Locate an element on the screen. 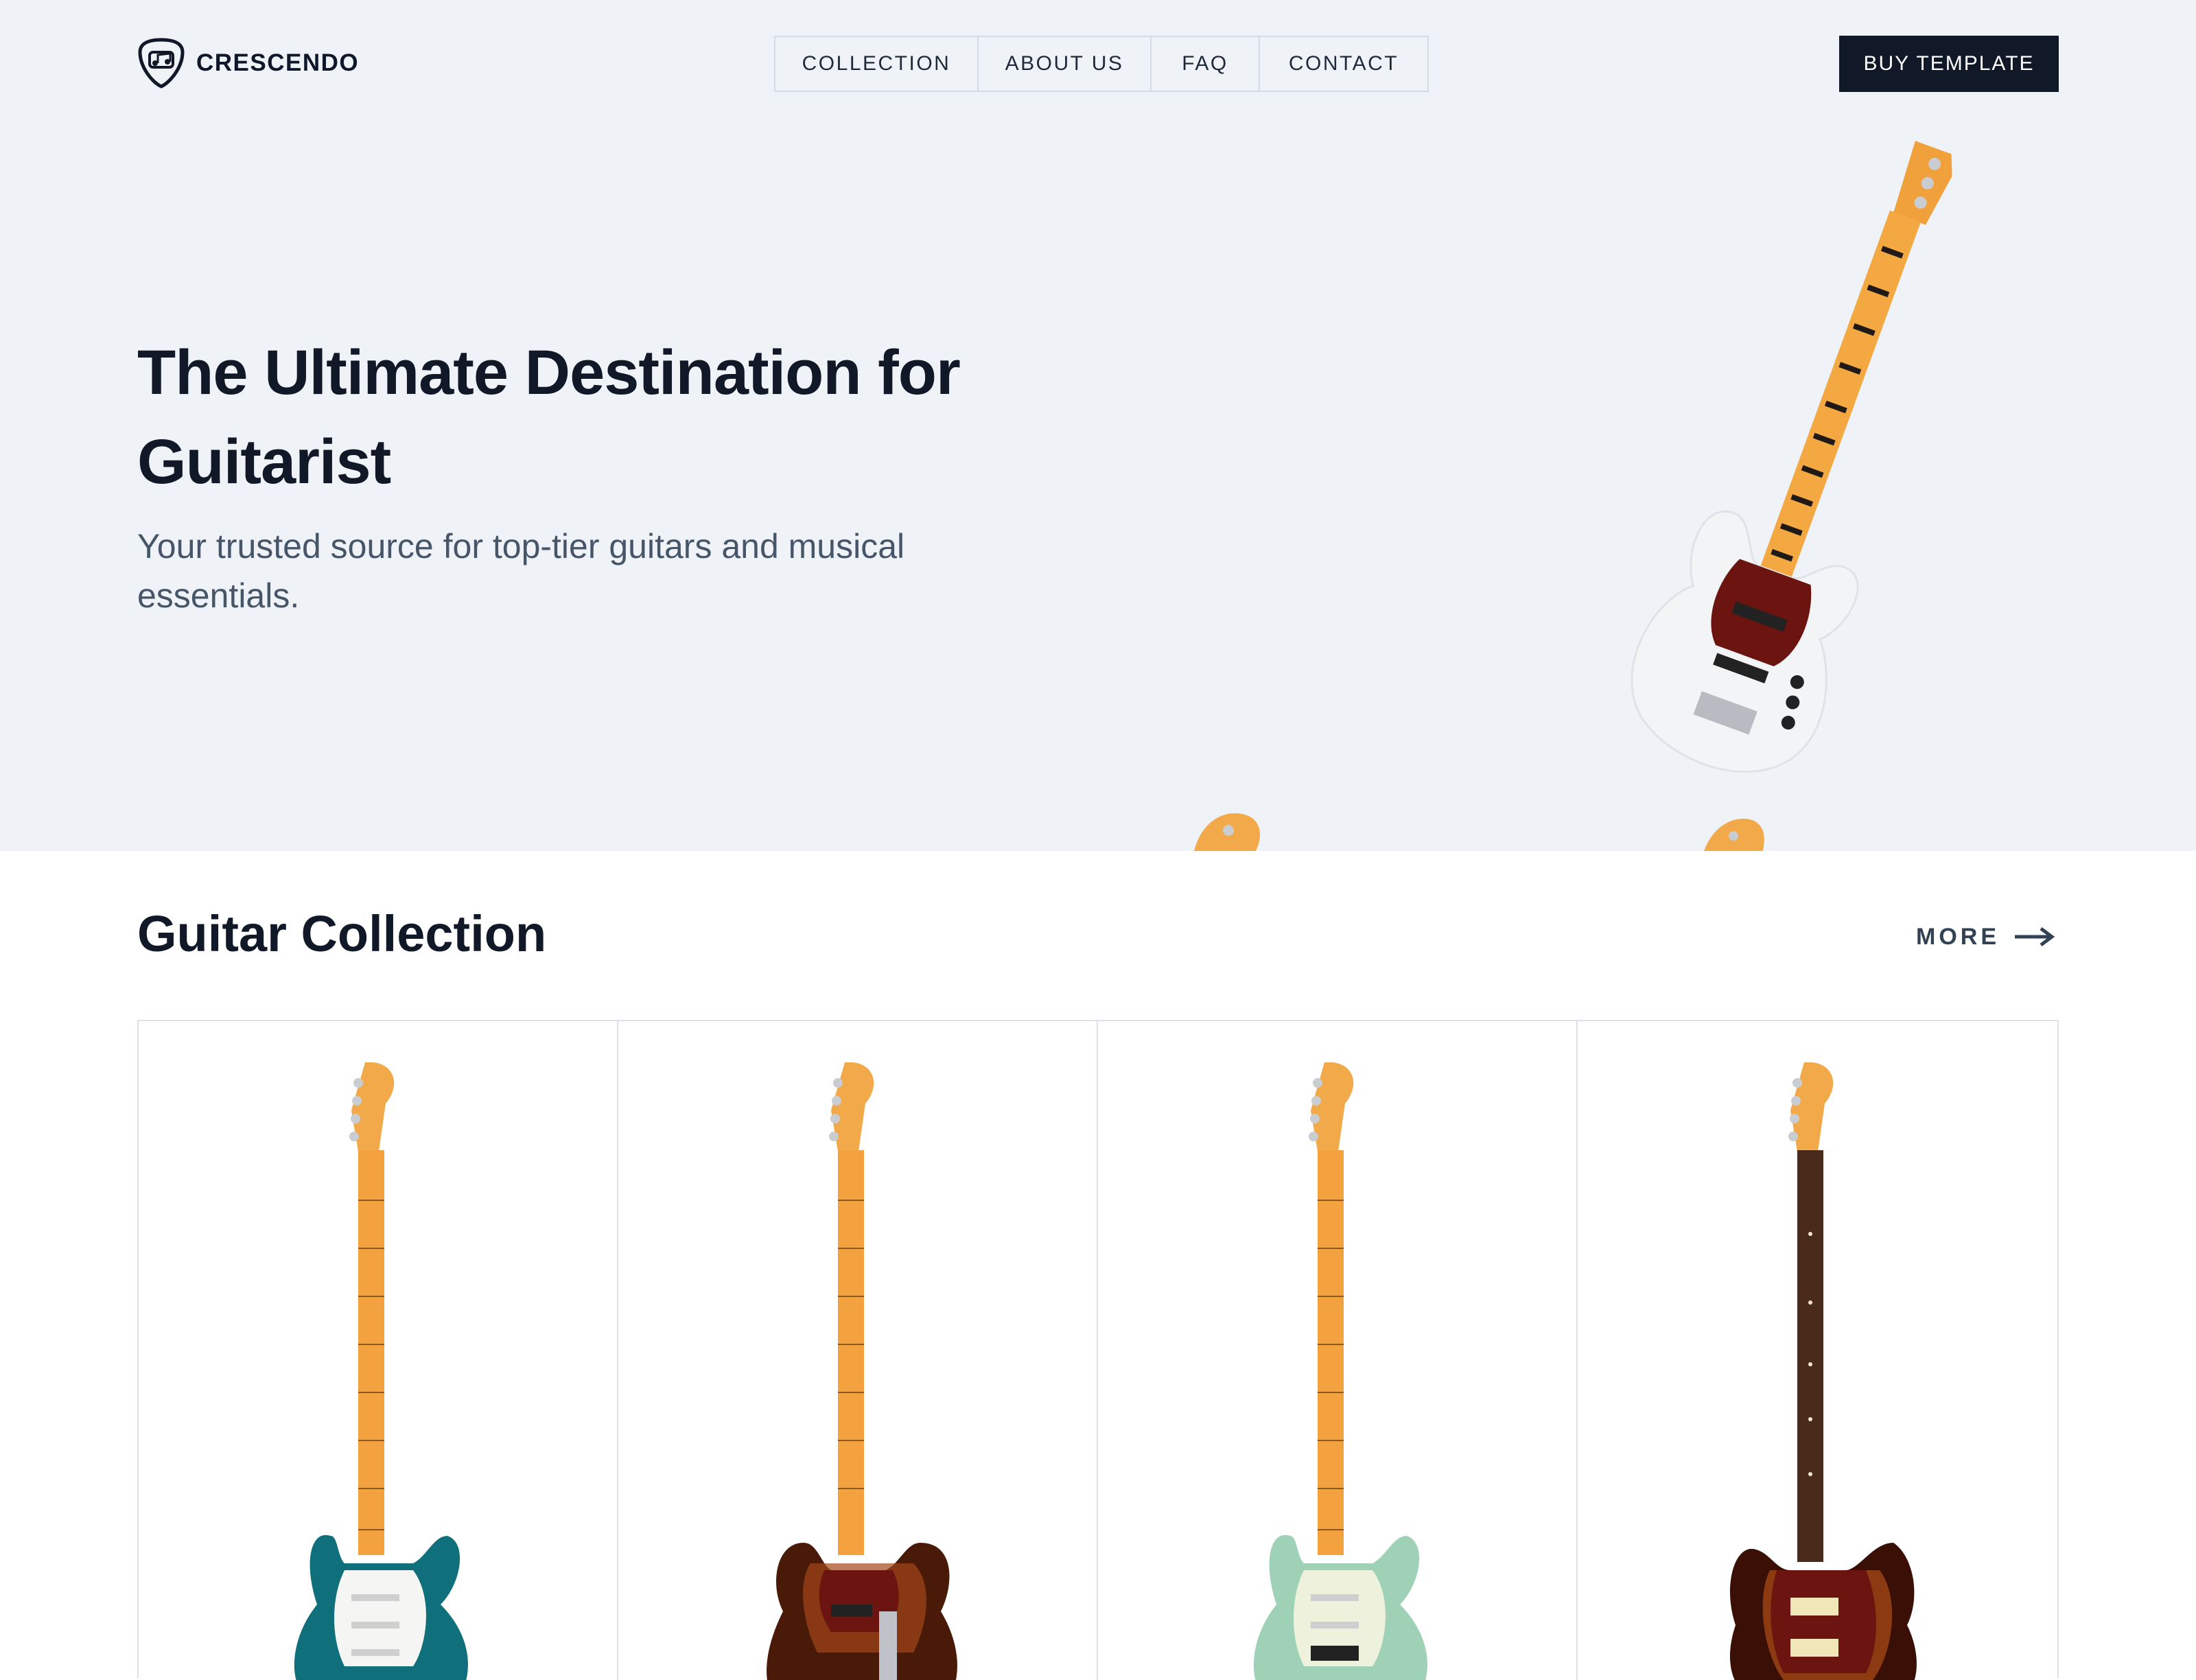 The width and height of the screenshot is (2196, 1680). arrow-right-icon is located at coordinates (2035, 936).